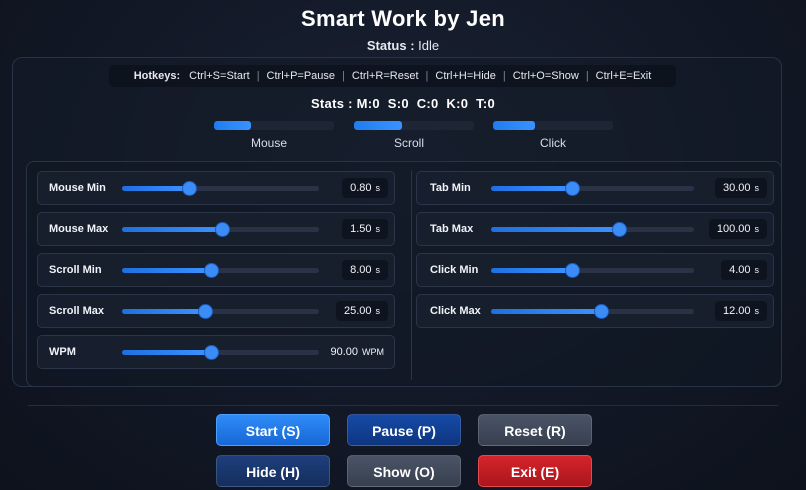 The width and height of the screenshot is (806, 490). I want to click on start-button: Start (S), so click(273, 430).